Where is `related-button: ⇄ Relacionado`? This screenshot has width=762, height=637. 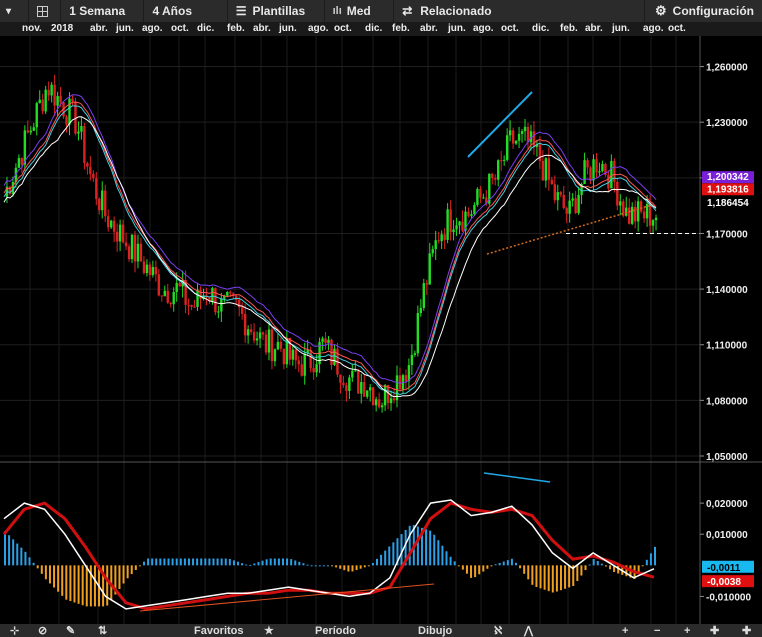 related-button: ⇄ Relacionado is located at coordinates (520, 11).